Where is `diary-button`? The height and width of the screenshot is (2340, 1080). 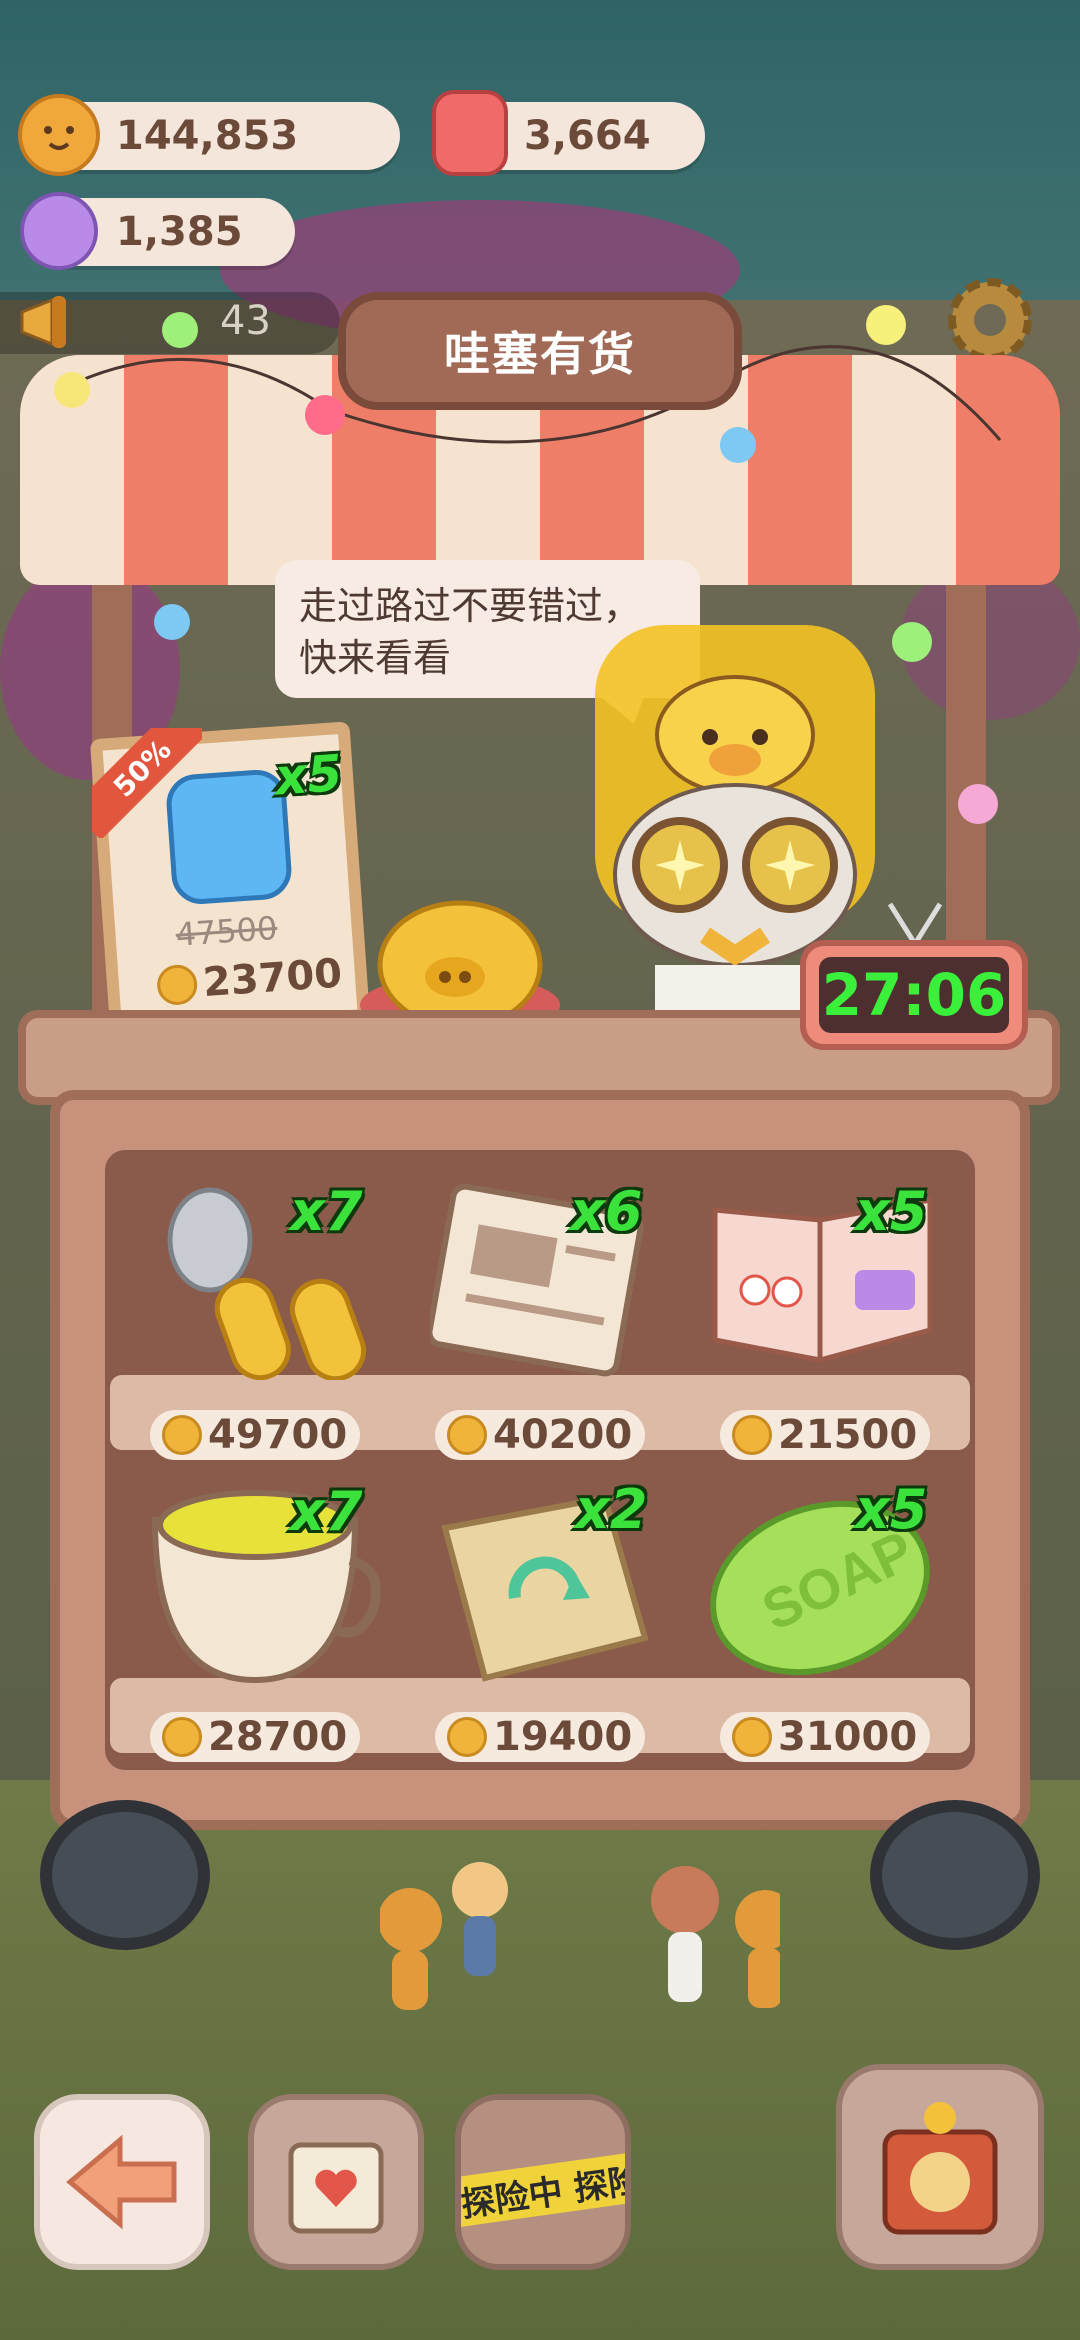 diary-button is located at coordinates (336, 2182).